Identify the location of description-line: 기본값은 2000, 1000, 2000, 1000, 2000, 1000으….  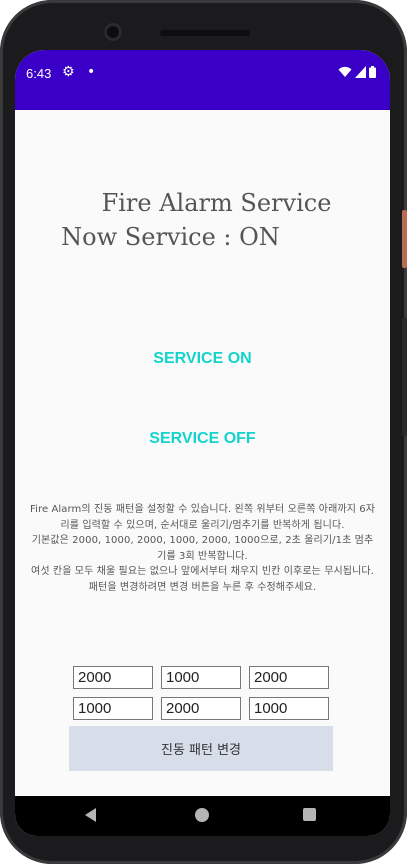
(202, 548).